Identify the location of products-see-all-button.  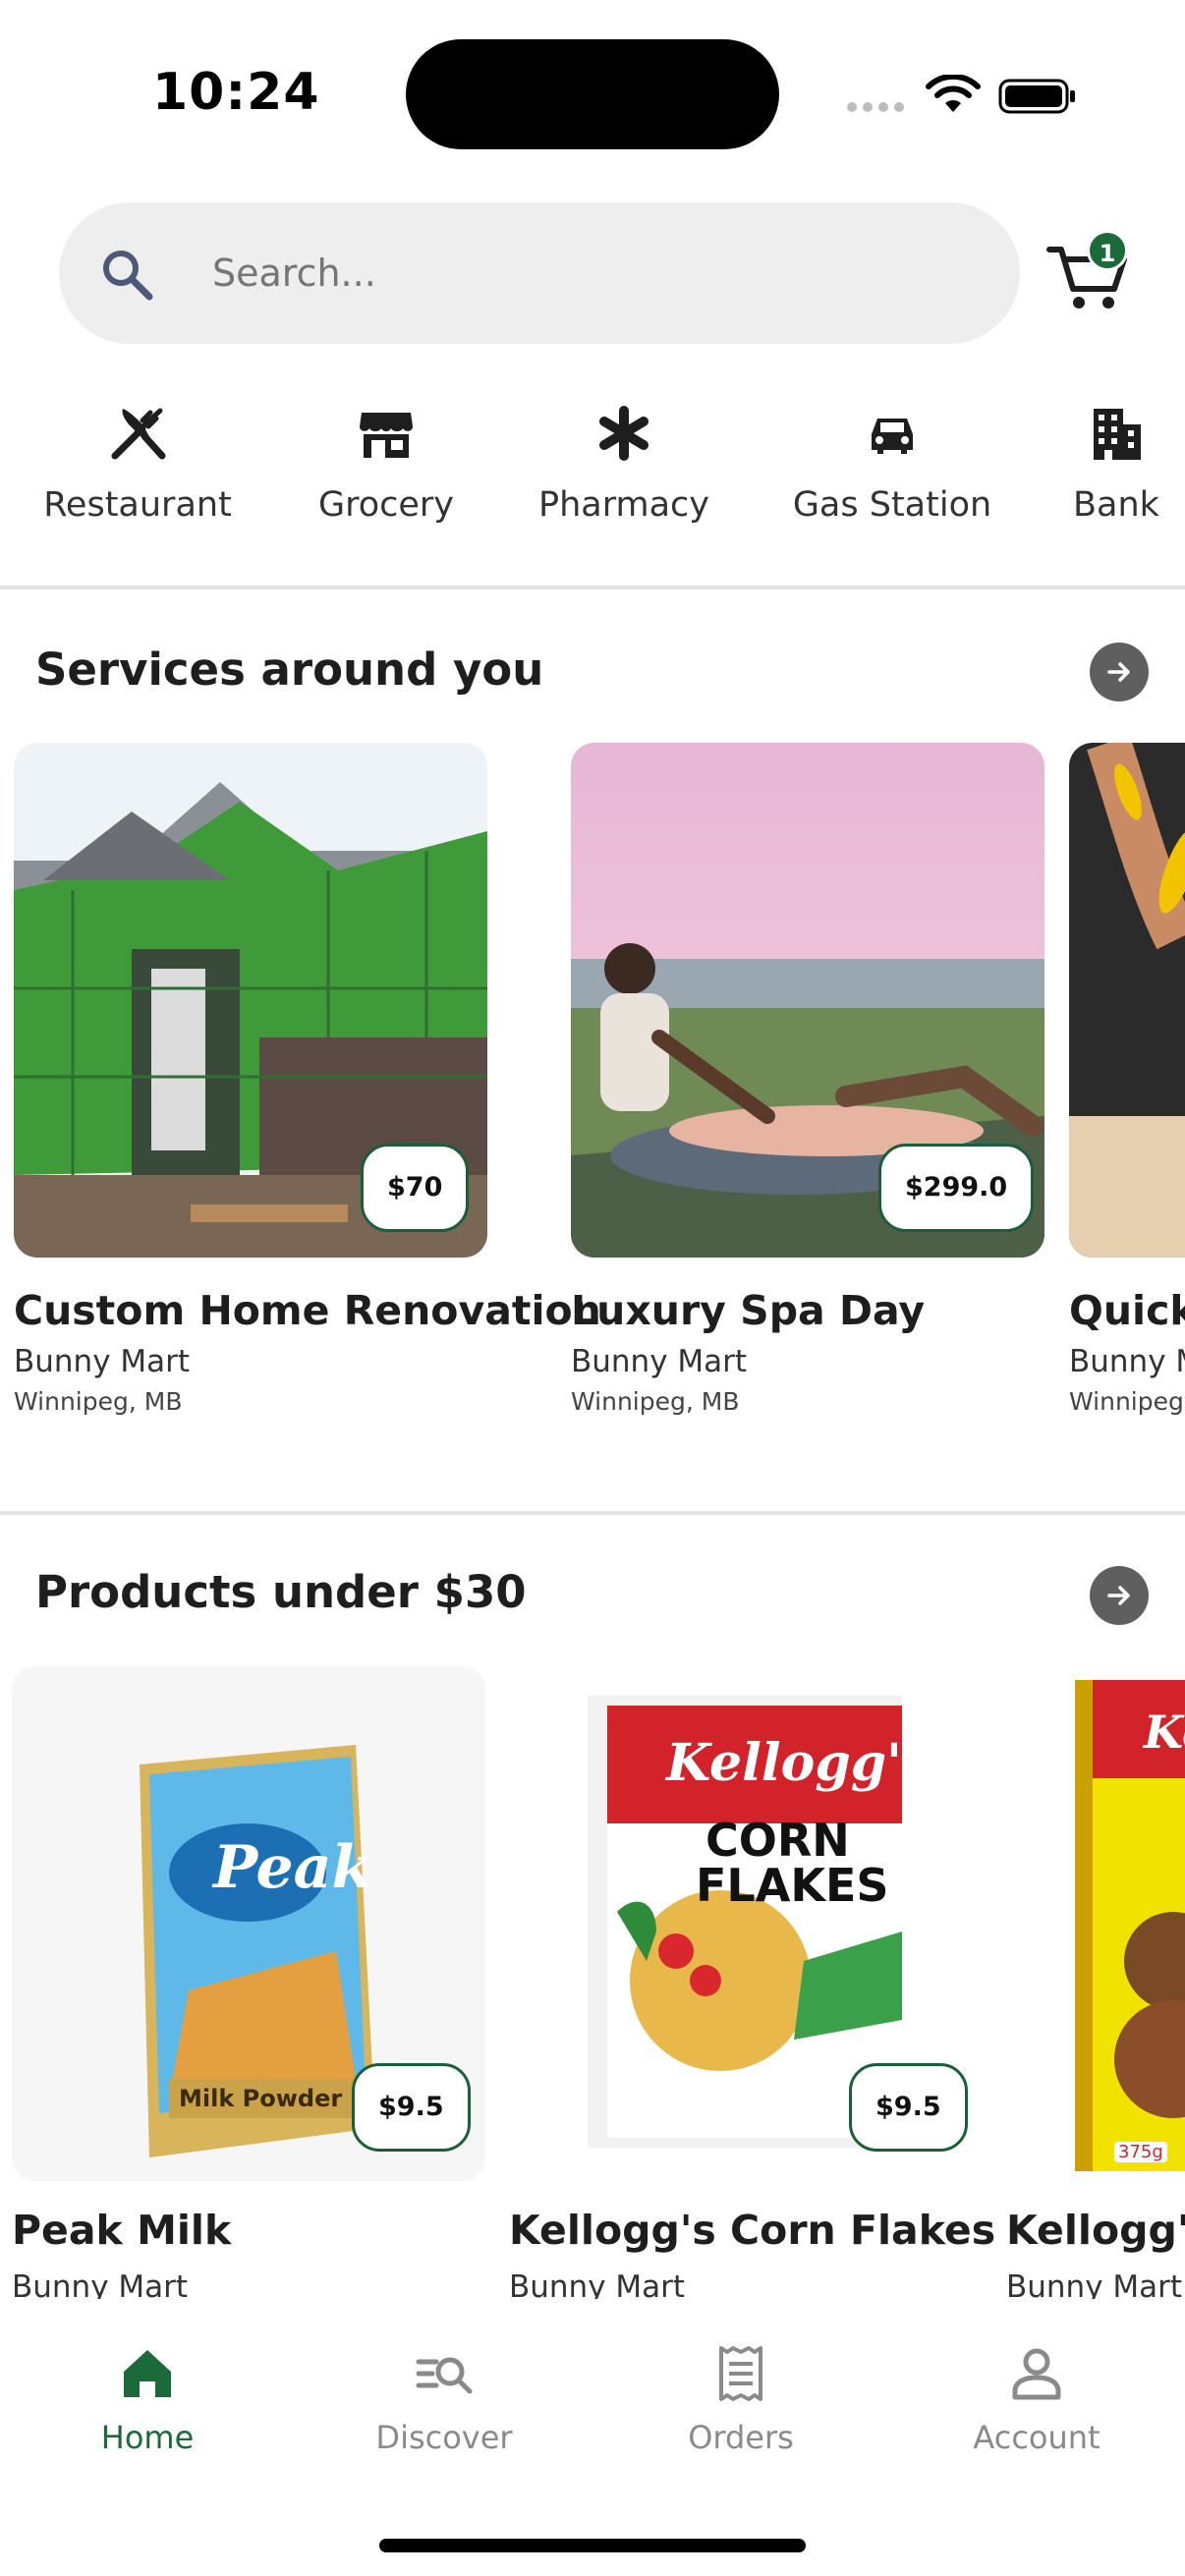
(1119, 1595).